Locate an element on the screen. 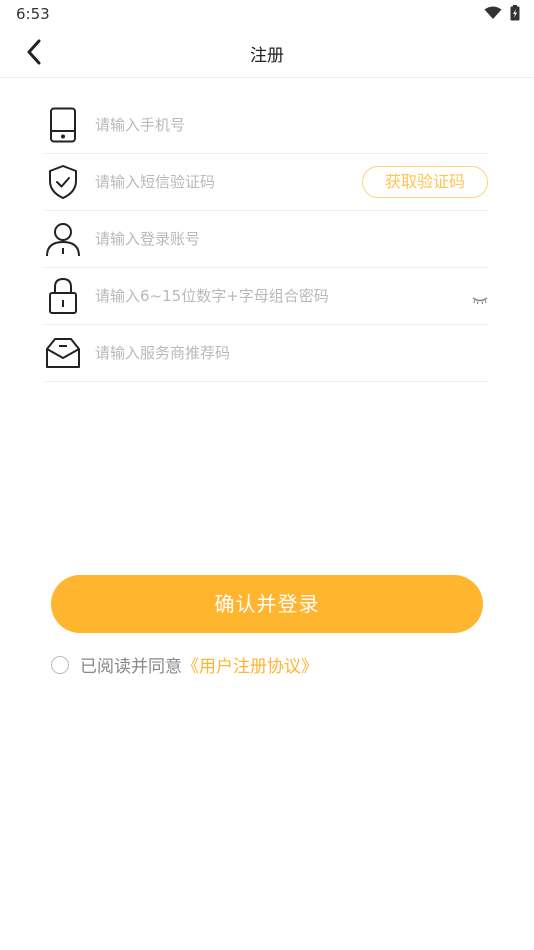  referral-row is located at coordinates (266, 353).